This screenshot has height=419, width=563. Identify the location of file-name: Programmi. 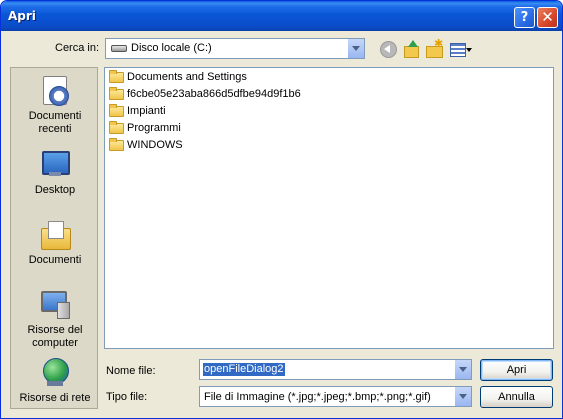
(154, 128).